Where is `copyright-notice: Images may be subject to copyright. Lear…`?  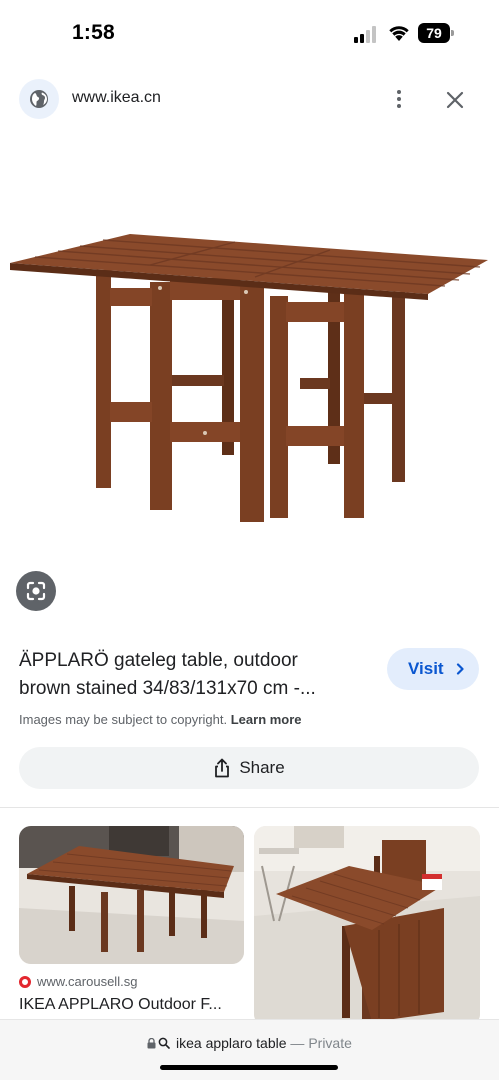
copyright-notice: Images may be subject to copyright. Lear… is located at coordinates (160, 719).